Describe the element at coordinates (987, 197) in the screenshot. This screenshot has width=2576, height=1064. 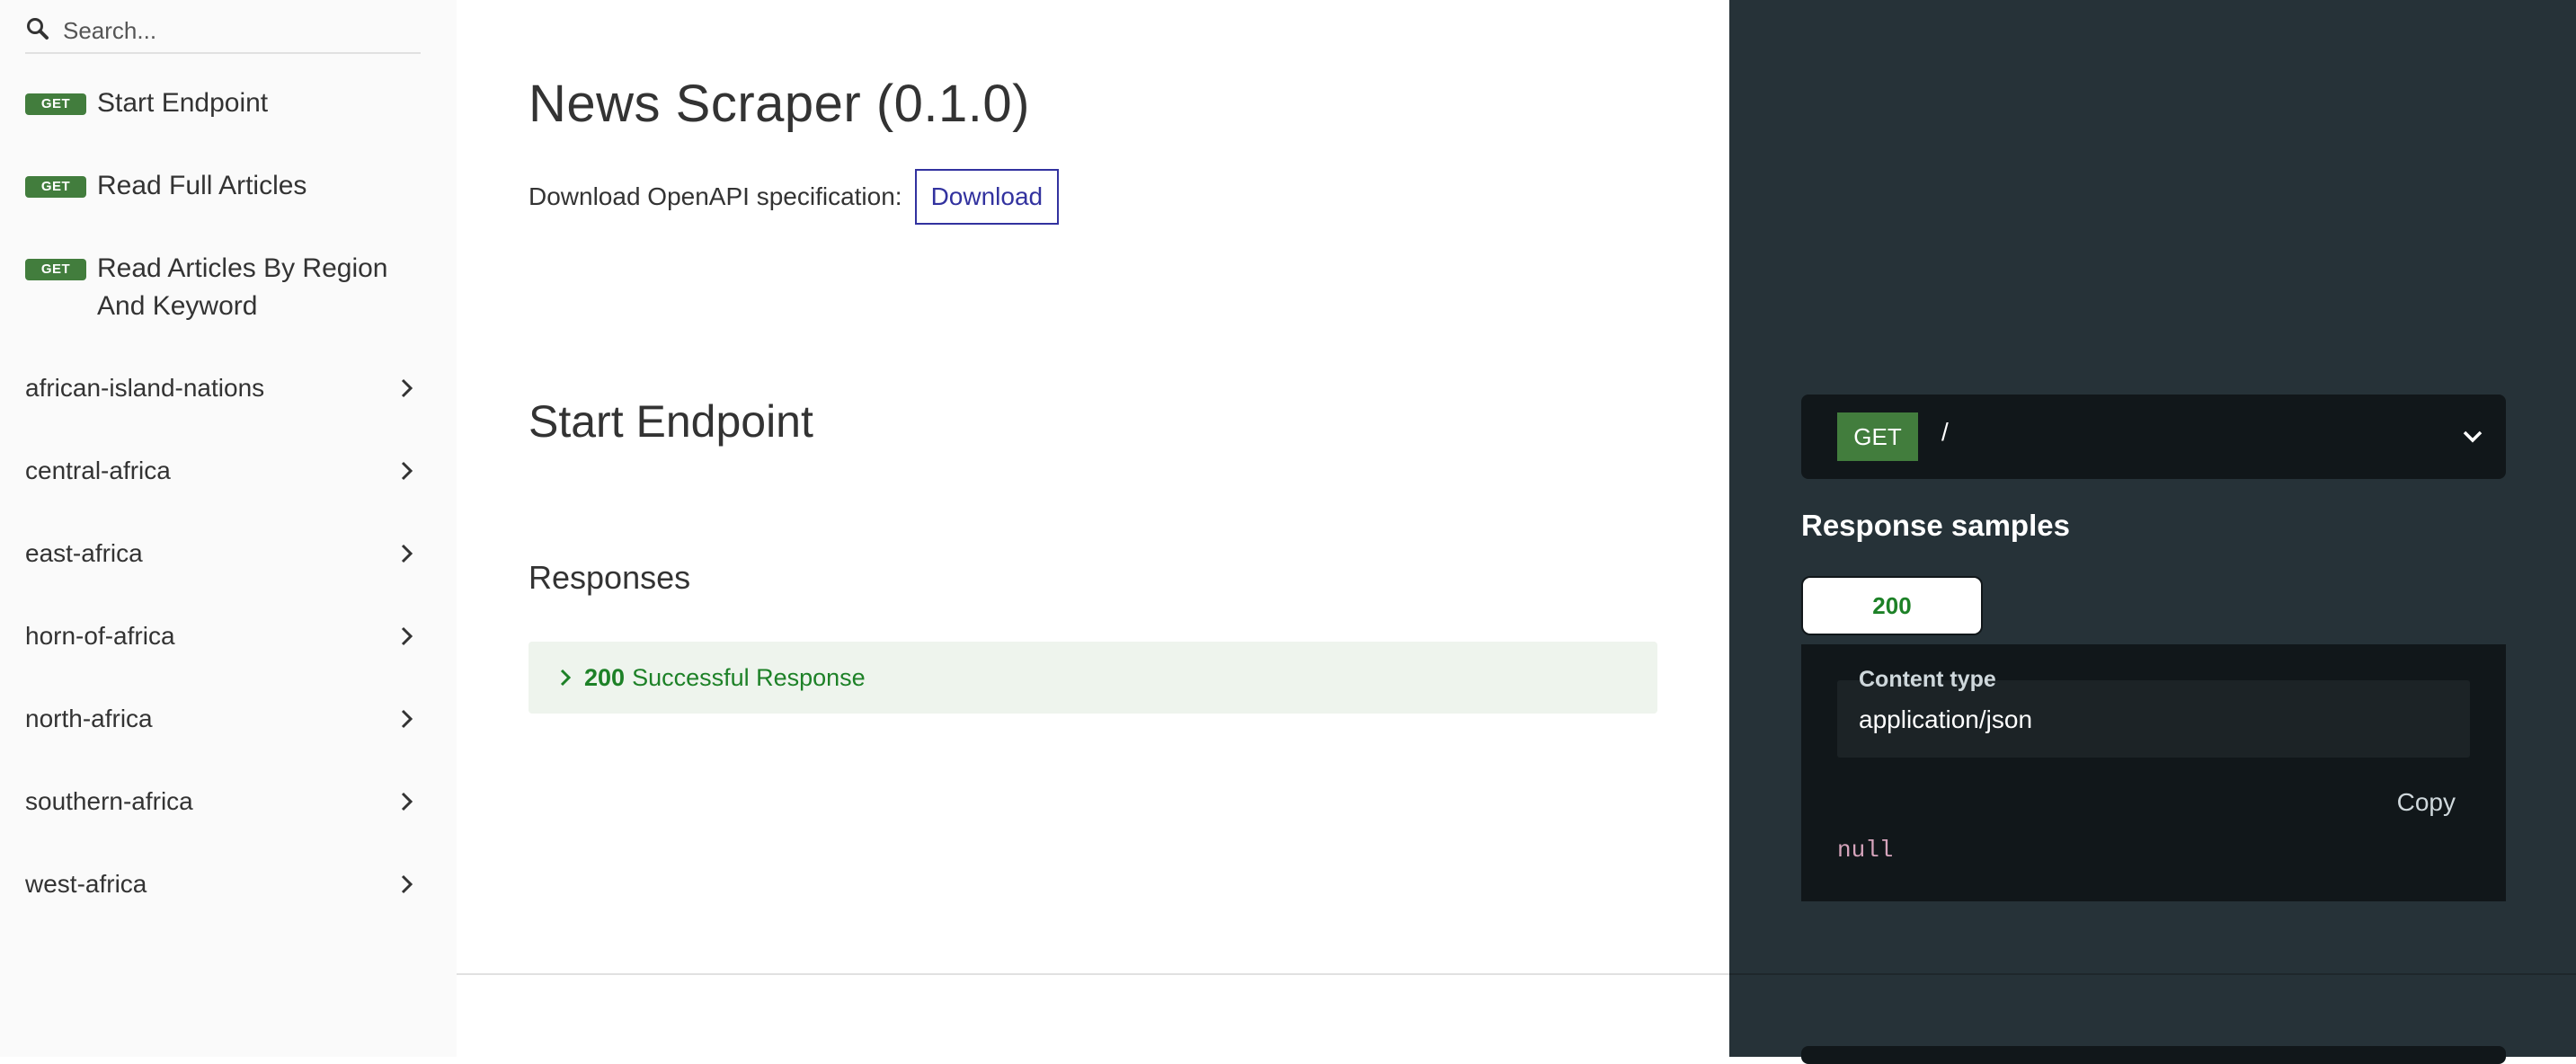
I see `download-button: Download` at that location.